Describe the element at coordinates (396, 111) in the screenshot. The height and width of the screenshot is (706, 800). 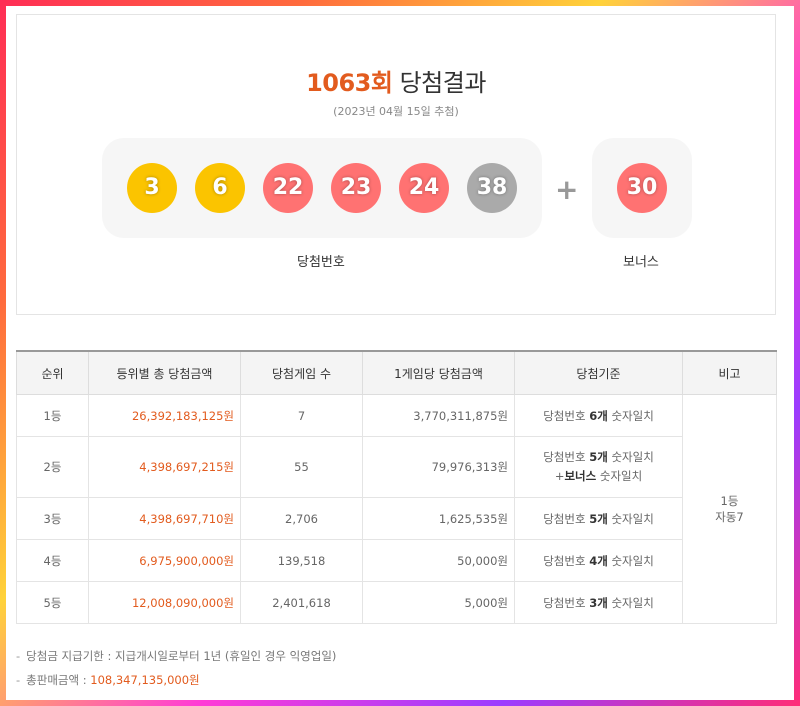
I see `draw-date: (2023년 04월 15일 추첨)` at that location.